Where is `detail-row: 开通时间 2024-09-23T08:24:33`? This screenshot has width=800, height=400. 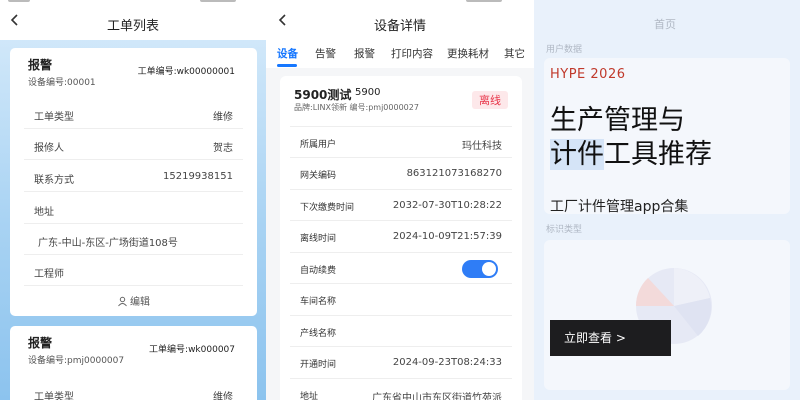
detail-row: 开通时间 2024-09-23T08:24:33 is located at coordinates (401, 361).